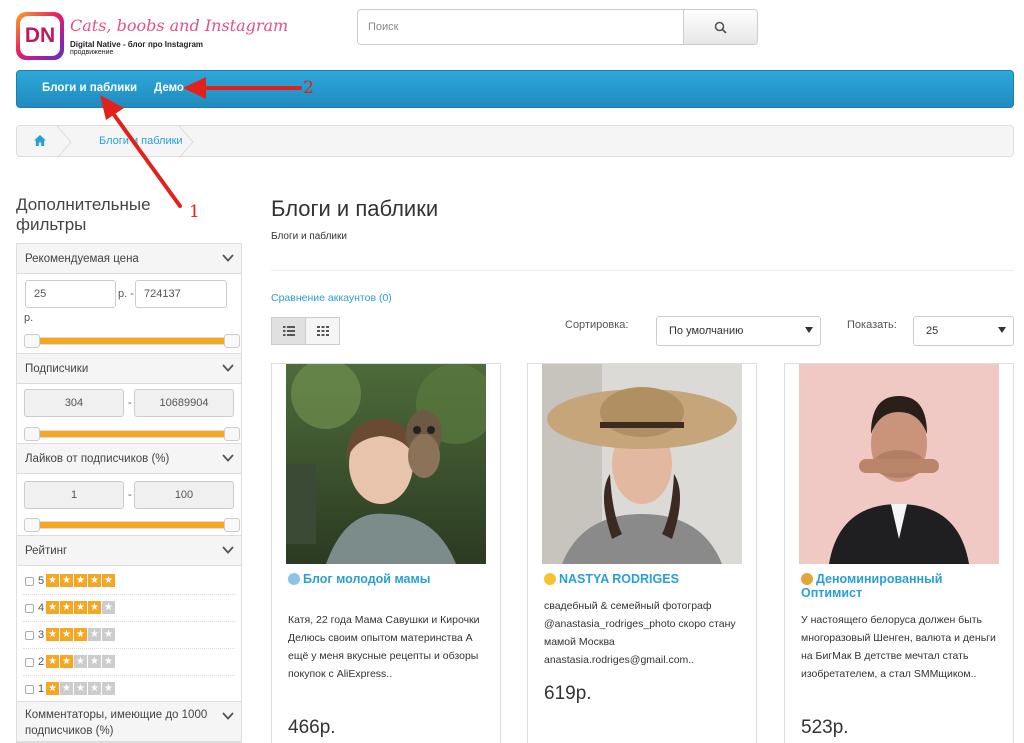  I want to click on grid-view-button, so click(322, 331).